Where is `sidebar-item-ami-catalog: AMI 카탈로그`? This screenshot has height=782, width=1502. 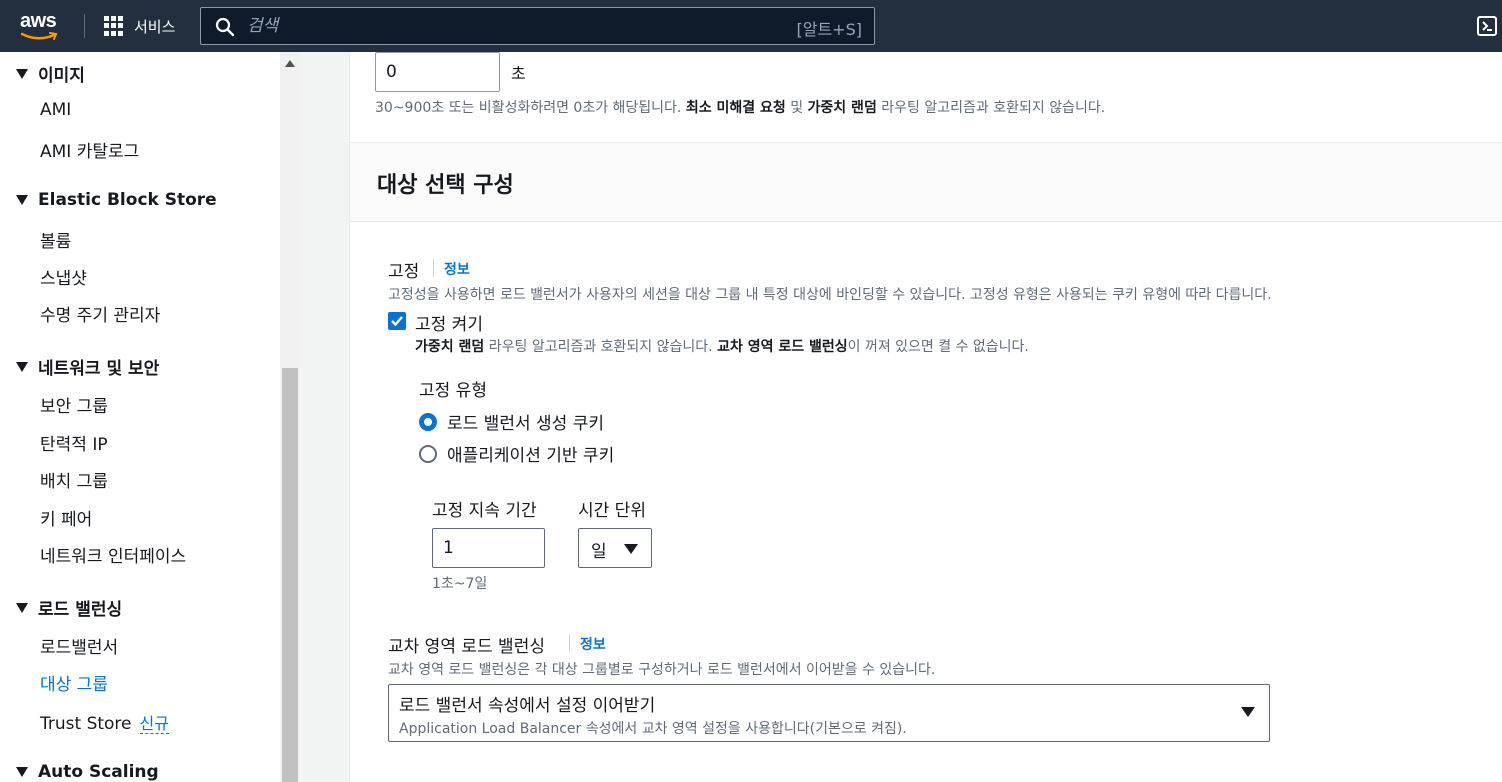 sidebar-item-ami-catalog: AMI 카탈로그 is located at coordinates (89, 149).